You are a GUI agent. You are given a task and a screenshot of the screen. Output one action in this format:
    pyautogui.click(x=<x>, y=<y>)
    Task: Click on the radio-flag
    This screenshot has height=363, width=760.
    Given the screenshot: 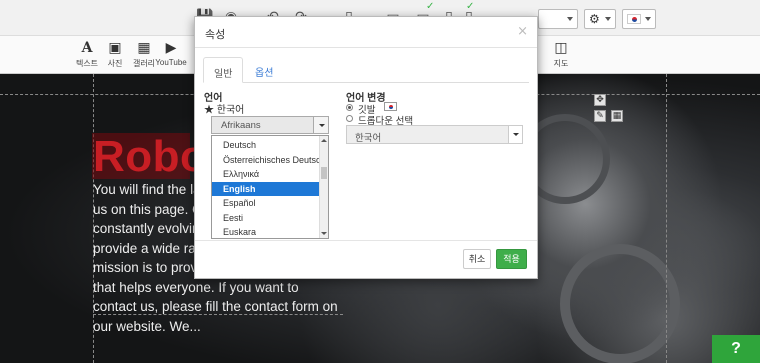 What is the action you would take?
    pyautogui.click(x=349, y=107)
    